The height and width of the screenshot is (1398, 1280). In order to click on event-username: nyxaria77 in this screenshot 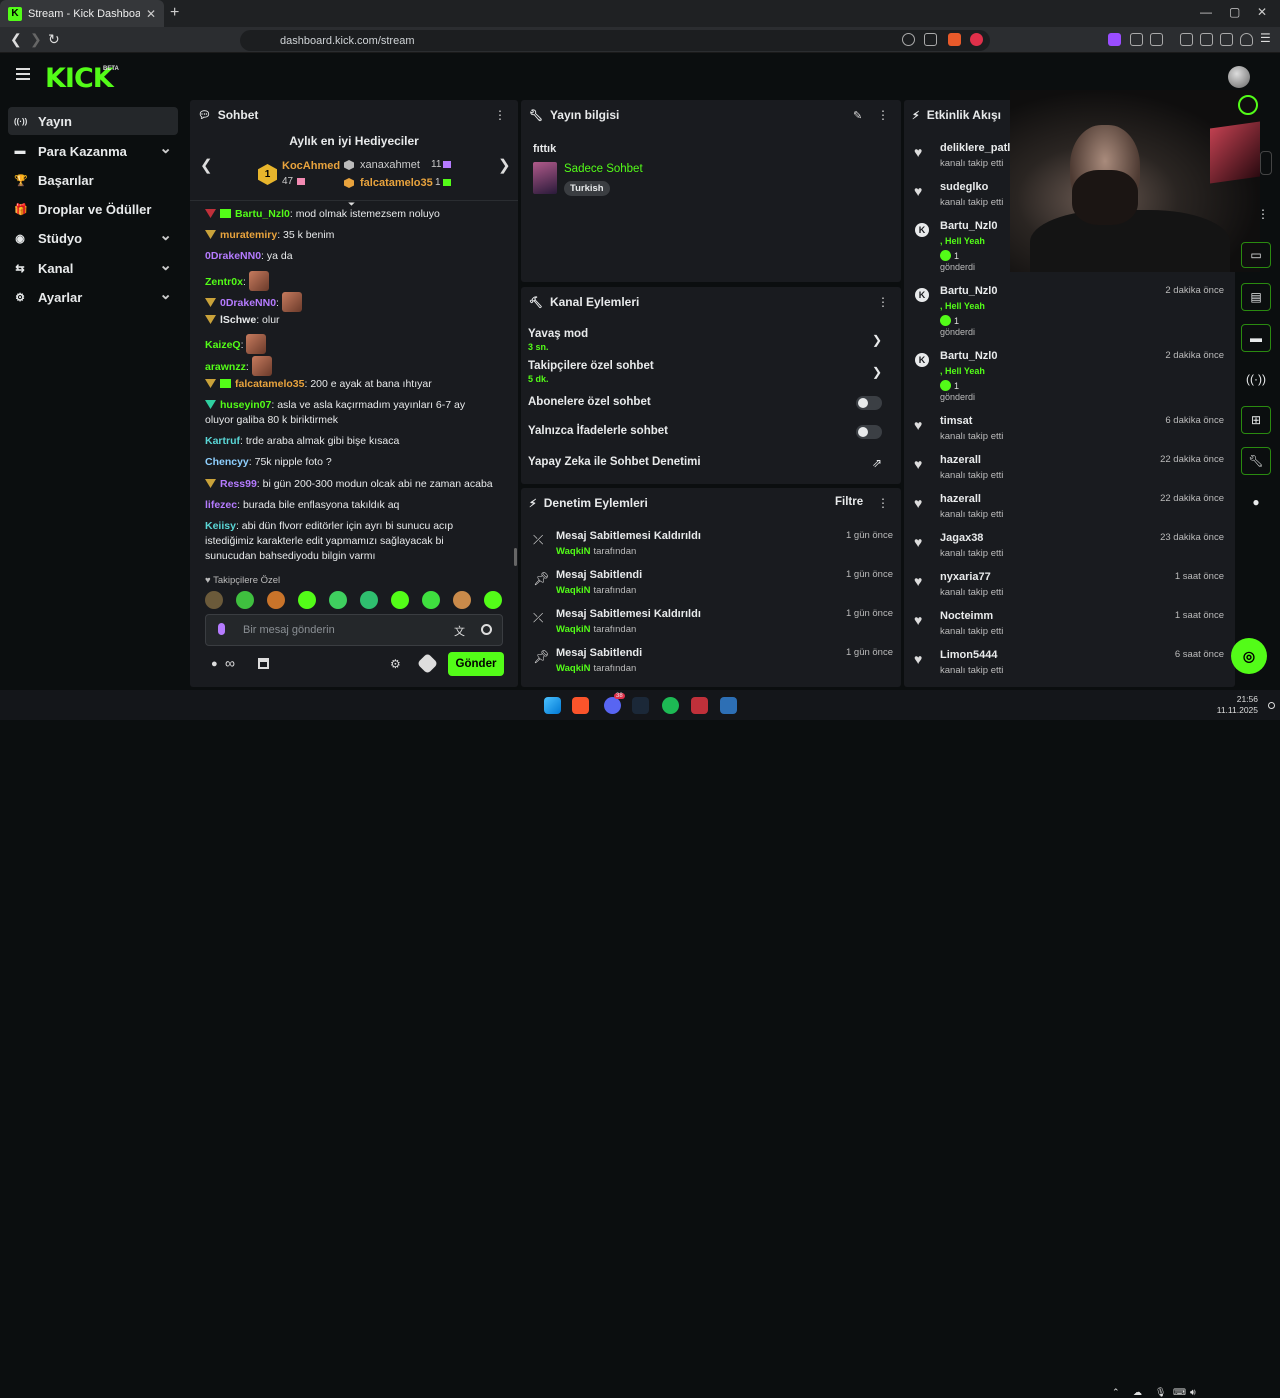, I will do `click(965, 577)`.